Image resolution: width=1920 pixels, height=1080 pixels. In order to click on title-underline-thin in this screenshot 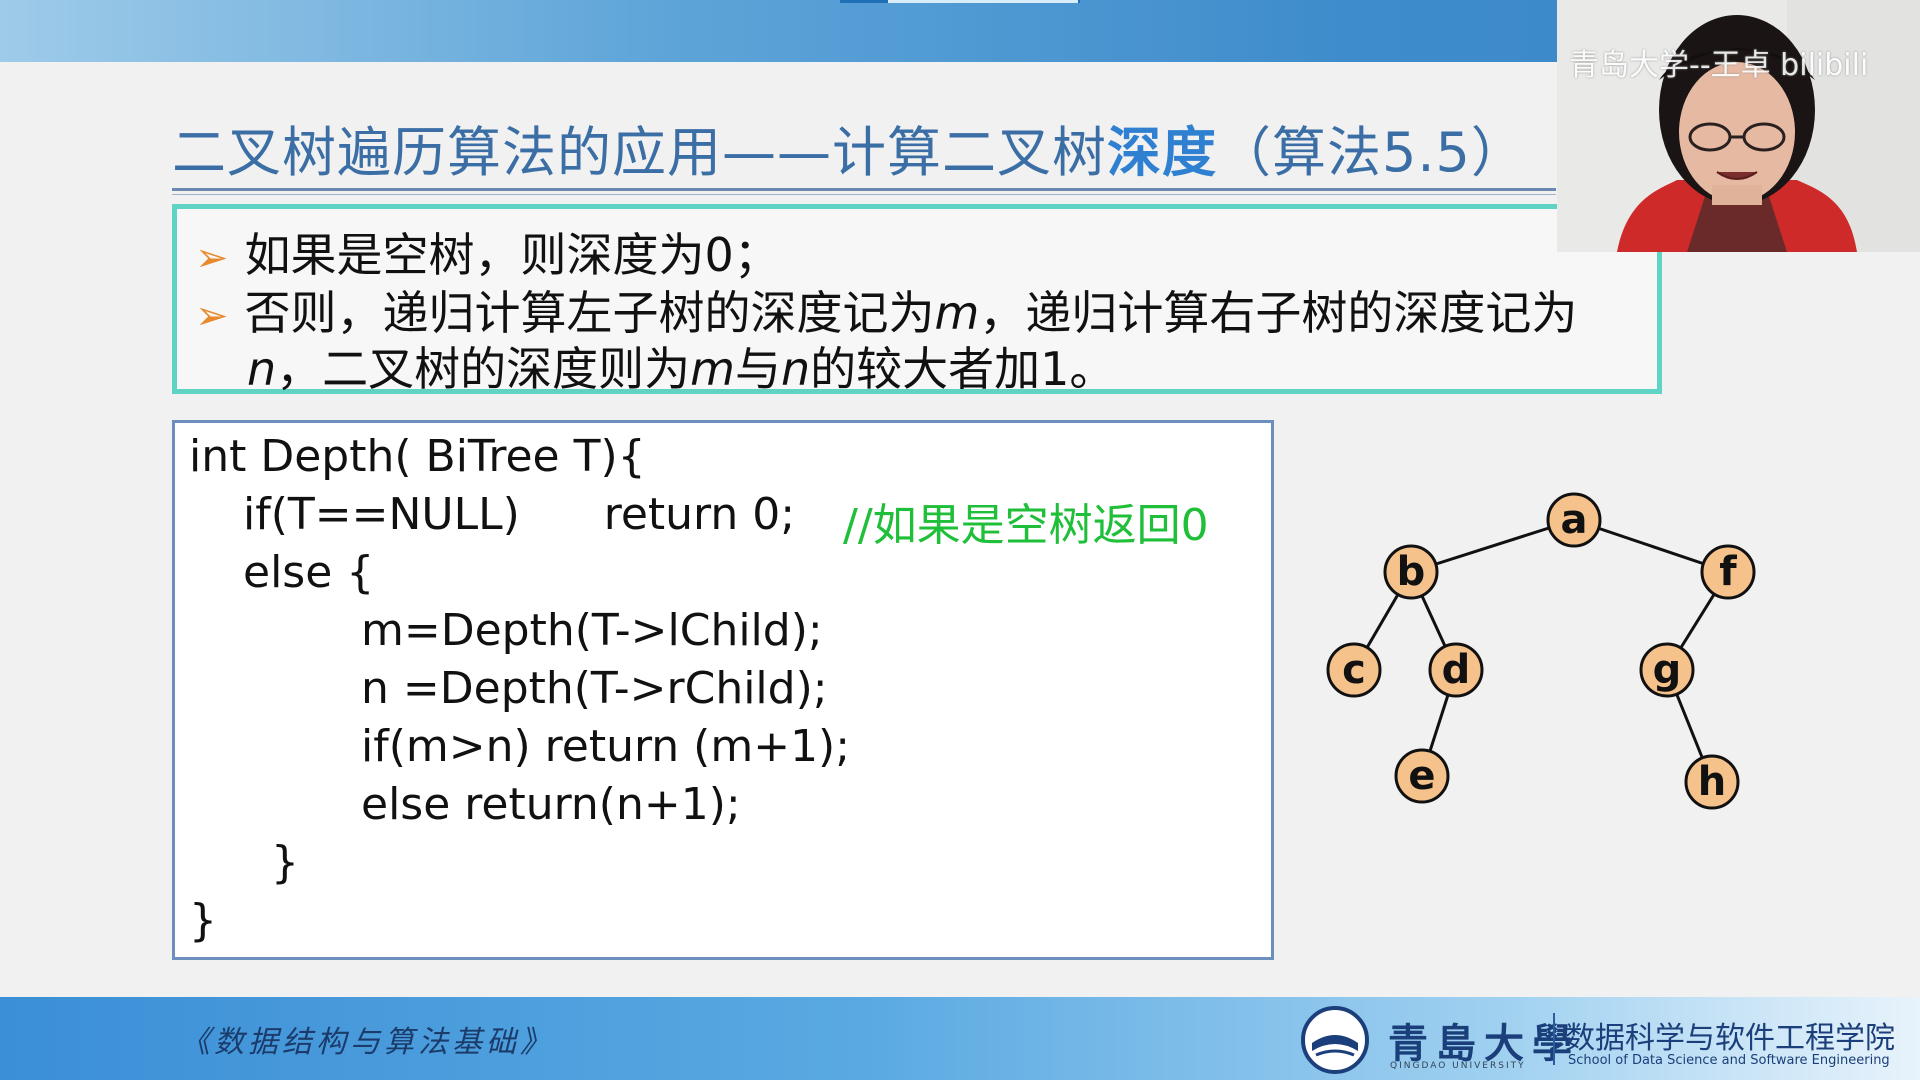, I will do `click(864, 194)`.